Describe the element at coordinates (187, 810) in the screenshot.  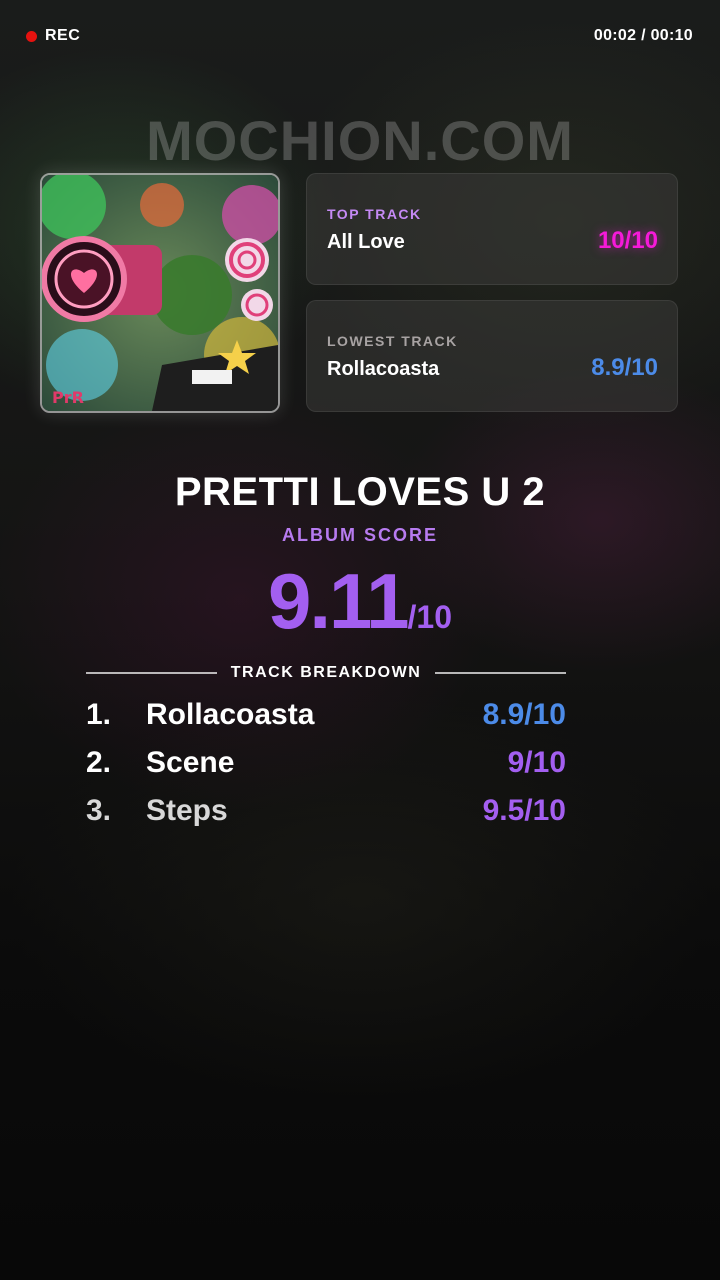
I see `track-name: Steps` at that location.